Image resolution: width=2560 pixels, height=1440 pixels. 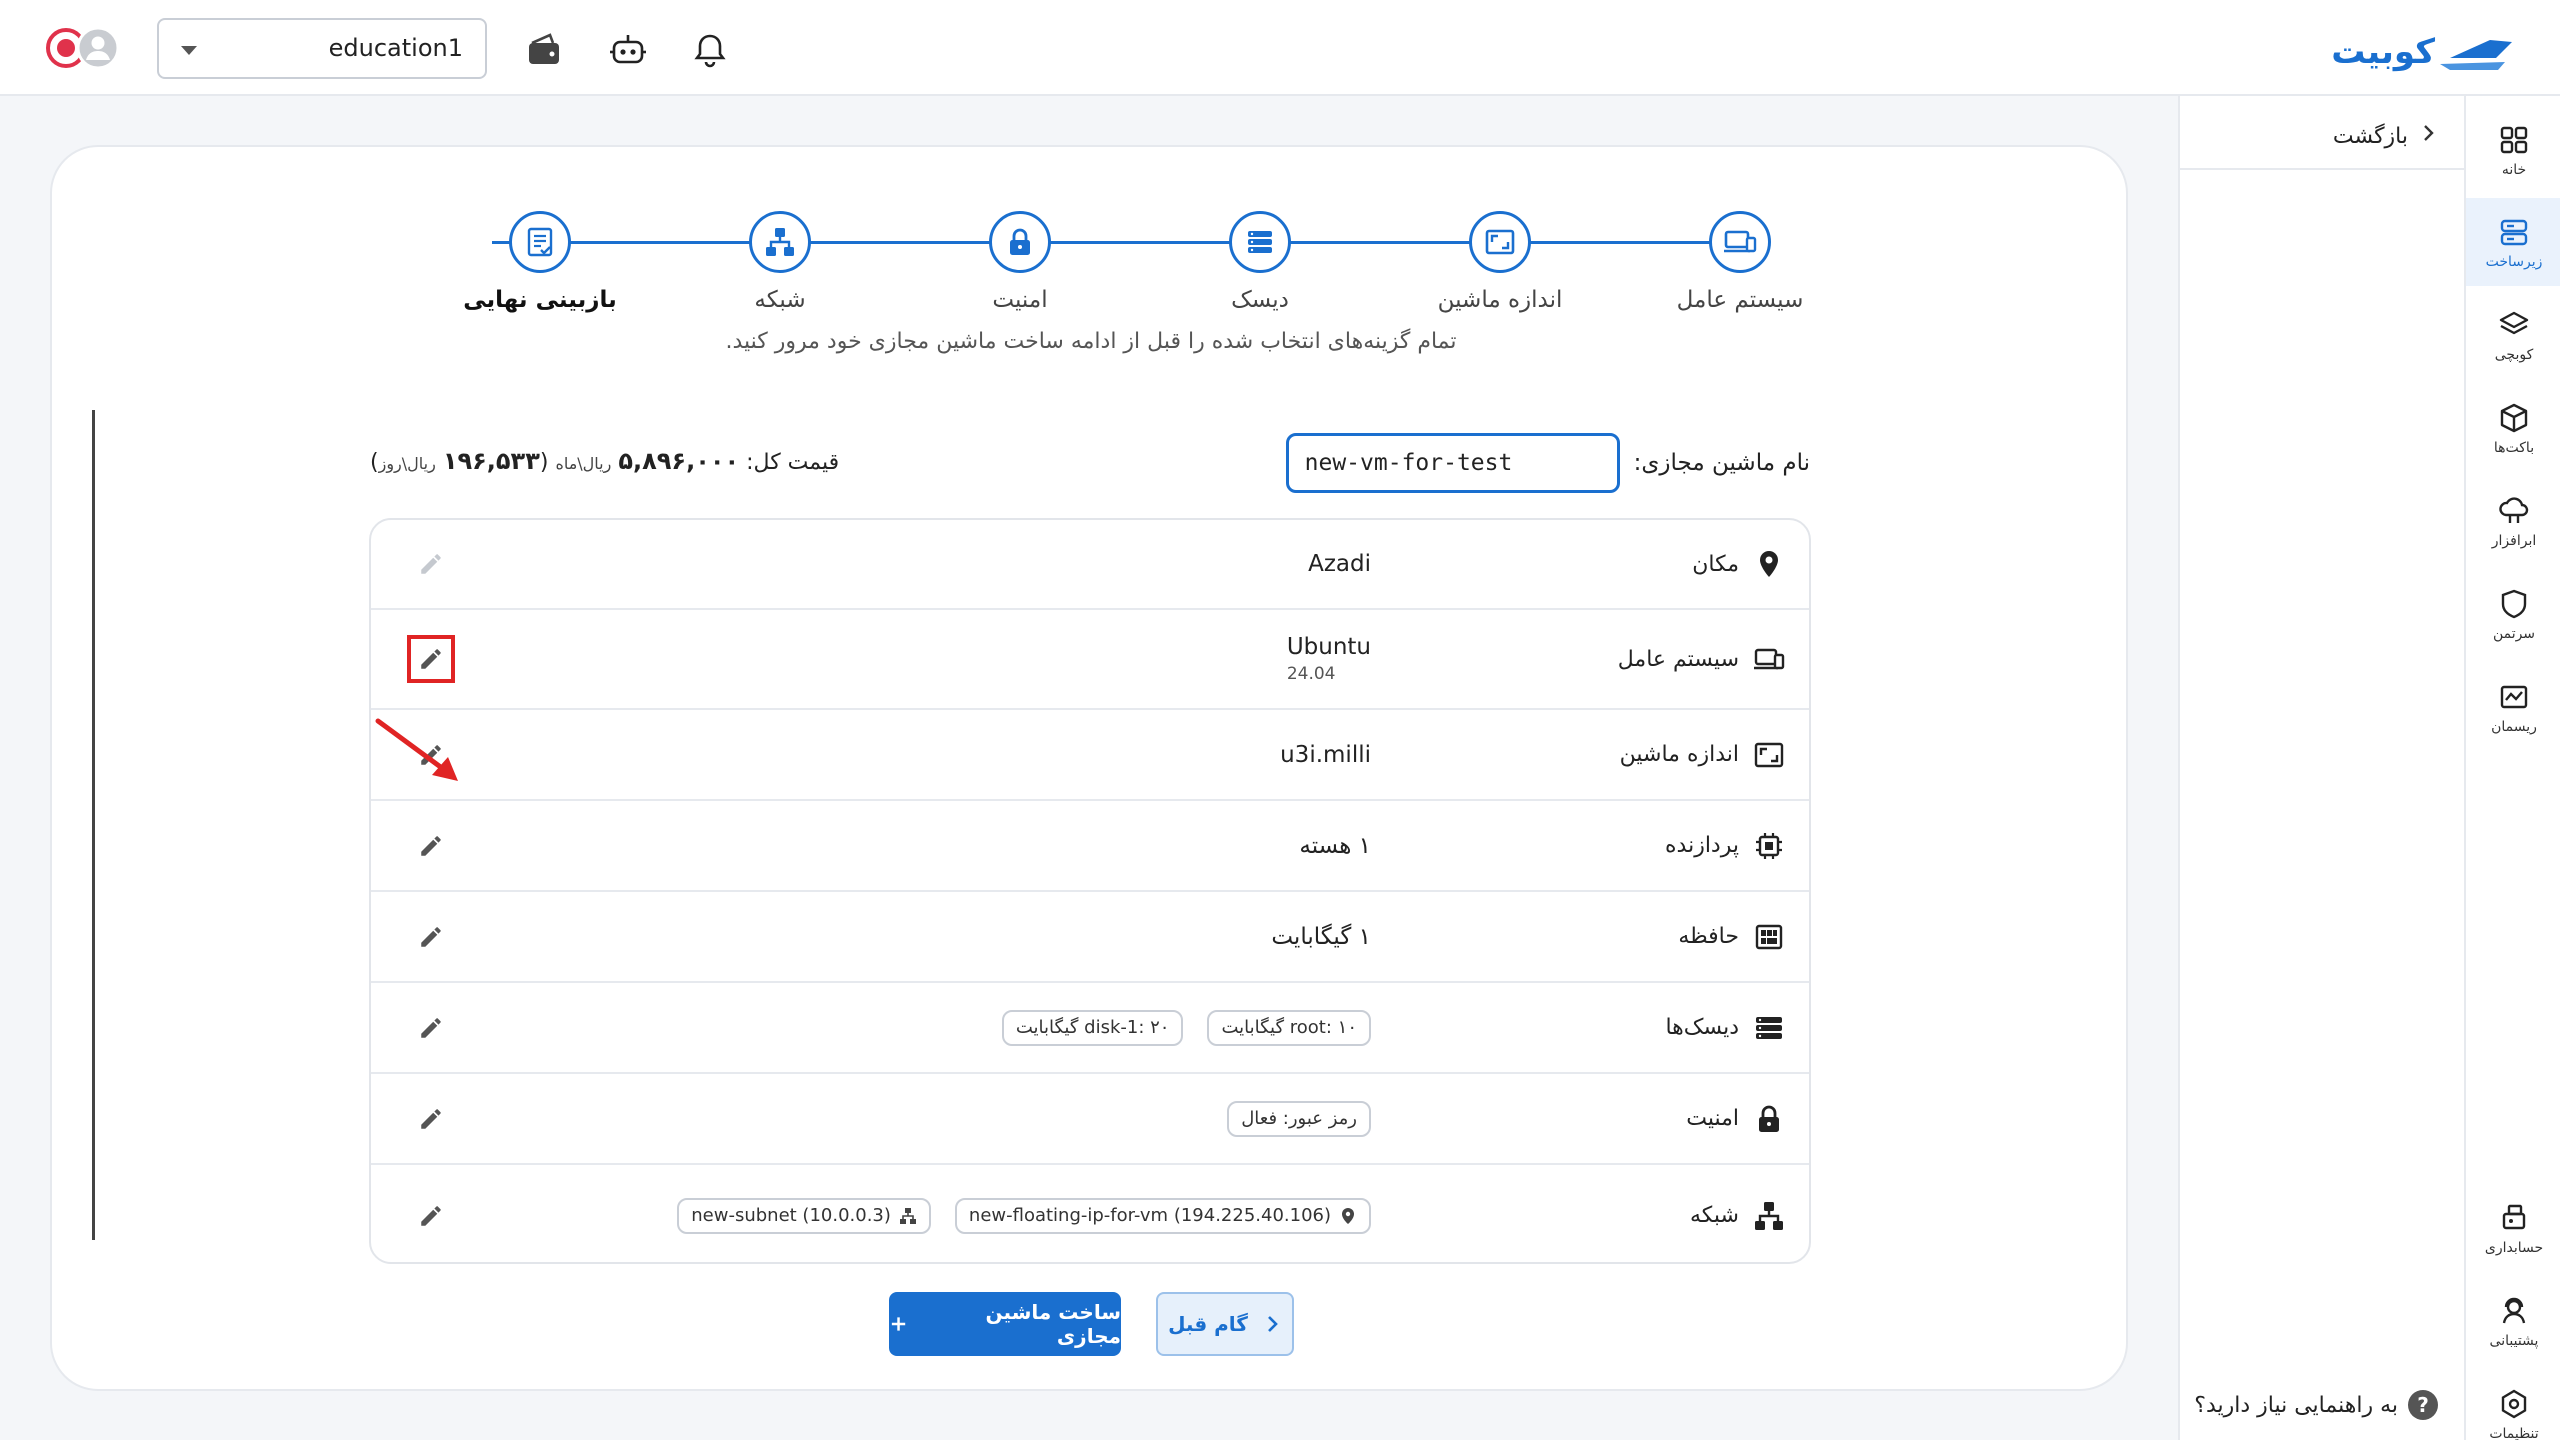 I want to click on edit-os-button, so click(x=431, y=659).